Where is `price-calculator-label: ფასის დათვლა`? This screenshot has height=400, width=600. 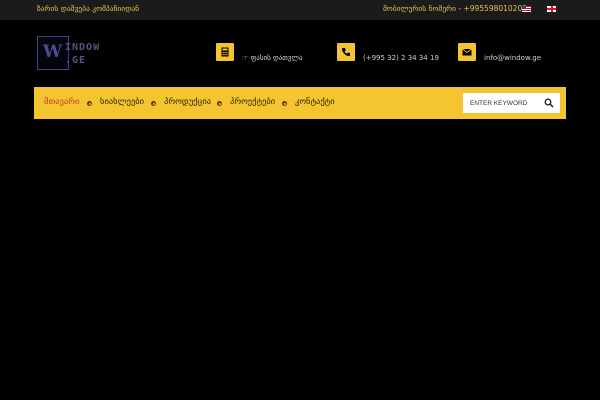
price-calculator-label: ფასის დათვლა is located at coordinates (276, 58).